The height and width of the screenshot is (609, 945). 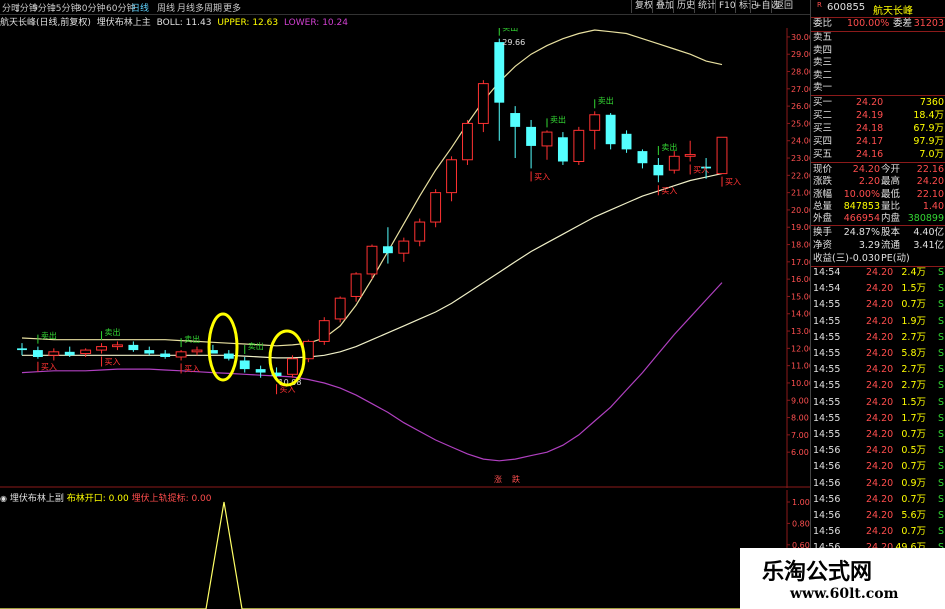 What do you see at coordinates (208, 7) in the screenshot?
I see `timeframe-tab-9: 多周期` at bounding box center [208, 7].